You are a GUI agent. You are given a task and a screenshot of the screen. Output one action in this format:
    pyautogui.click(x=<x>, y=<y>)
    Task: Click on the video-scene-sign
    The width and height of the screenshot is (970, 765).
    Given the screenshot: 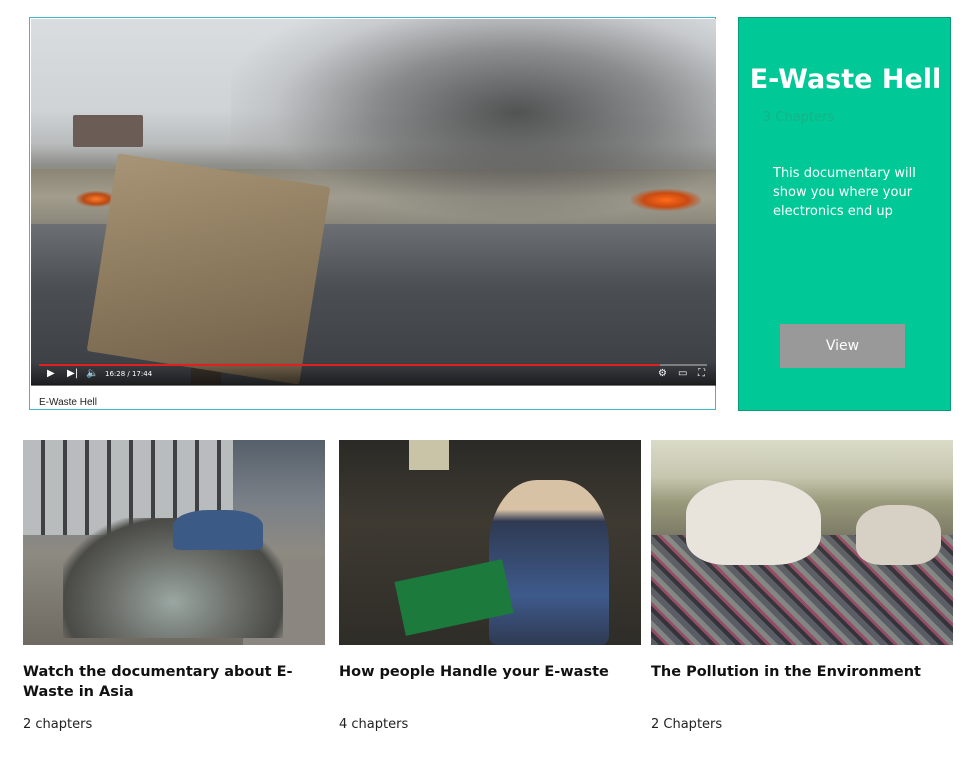 What is the action you would take?
    pyautogui.click(x=208, y=269)
    